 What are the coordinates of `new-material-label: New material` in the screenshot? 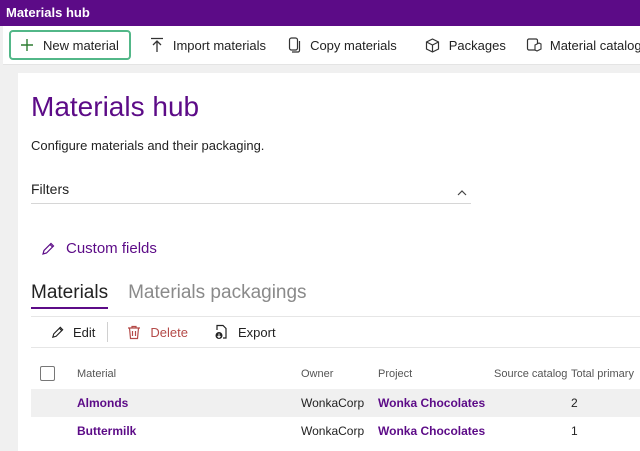 It's located at (81, 45).